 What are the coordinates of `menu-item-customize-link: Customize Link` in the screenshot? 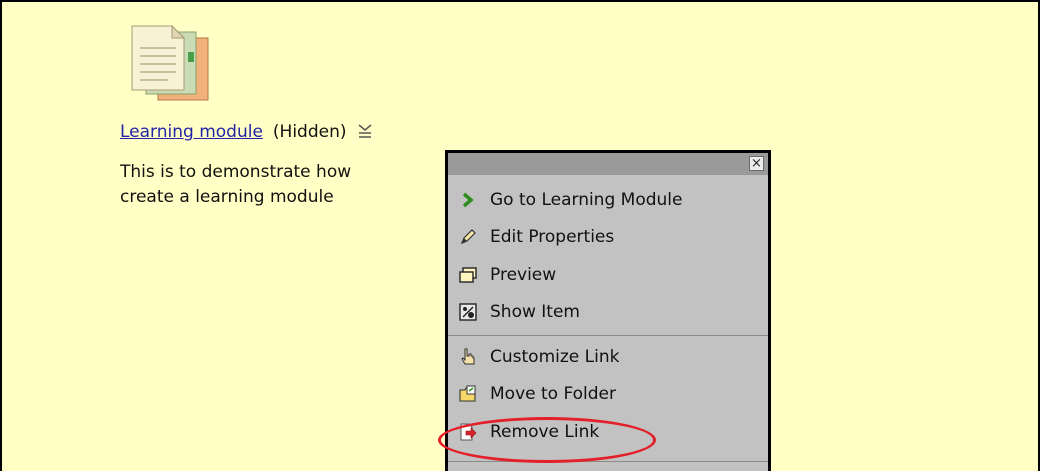 It's located at (608, 357).